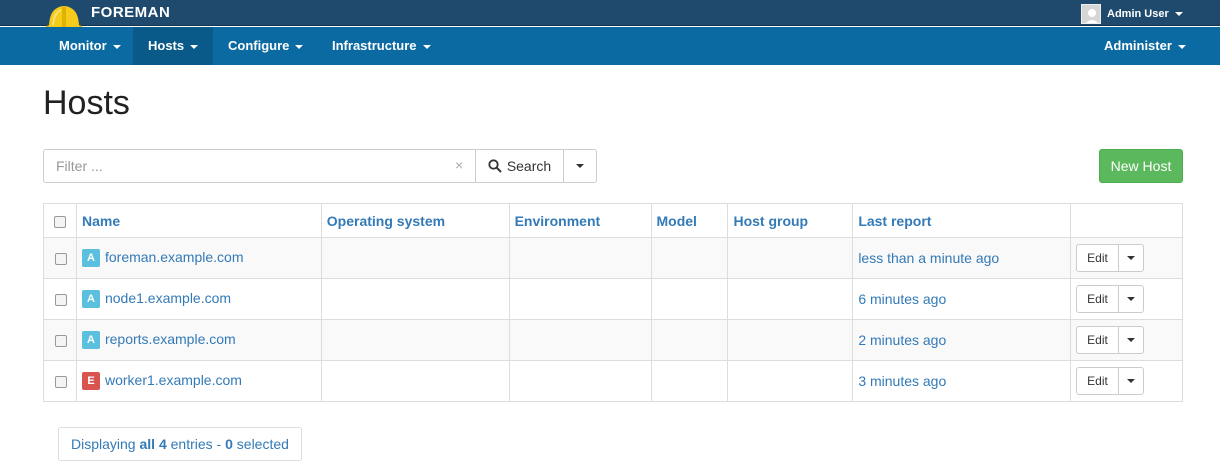 Image resolution: width=1220 pixels, height=474 pixels. I want to click on top-bar: FOREMAN Admin User, so click(610, 16).